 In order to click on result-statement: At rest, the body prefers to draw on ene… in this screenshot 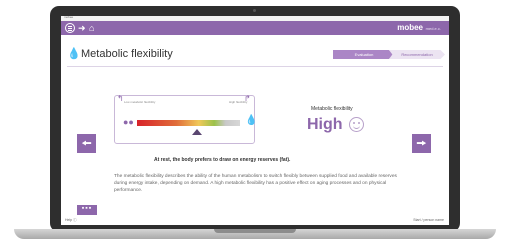, I will do `click(222, 160)`.